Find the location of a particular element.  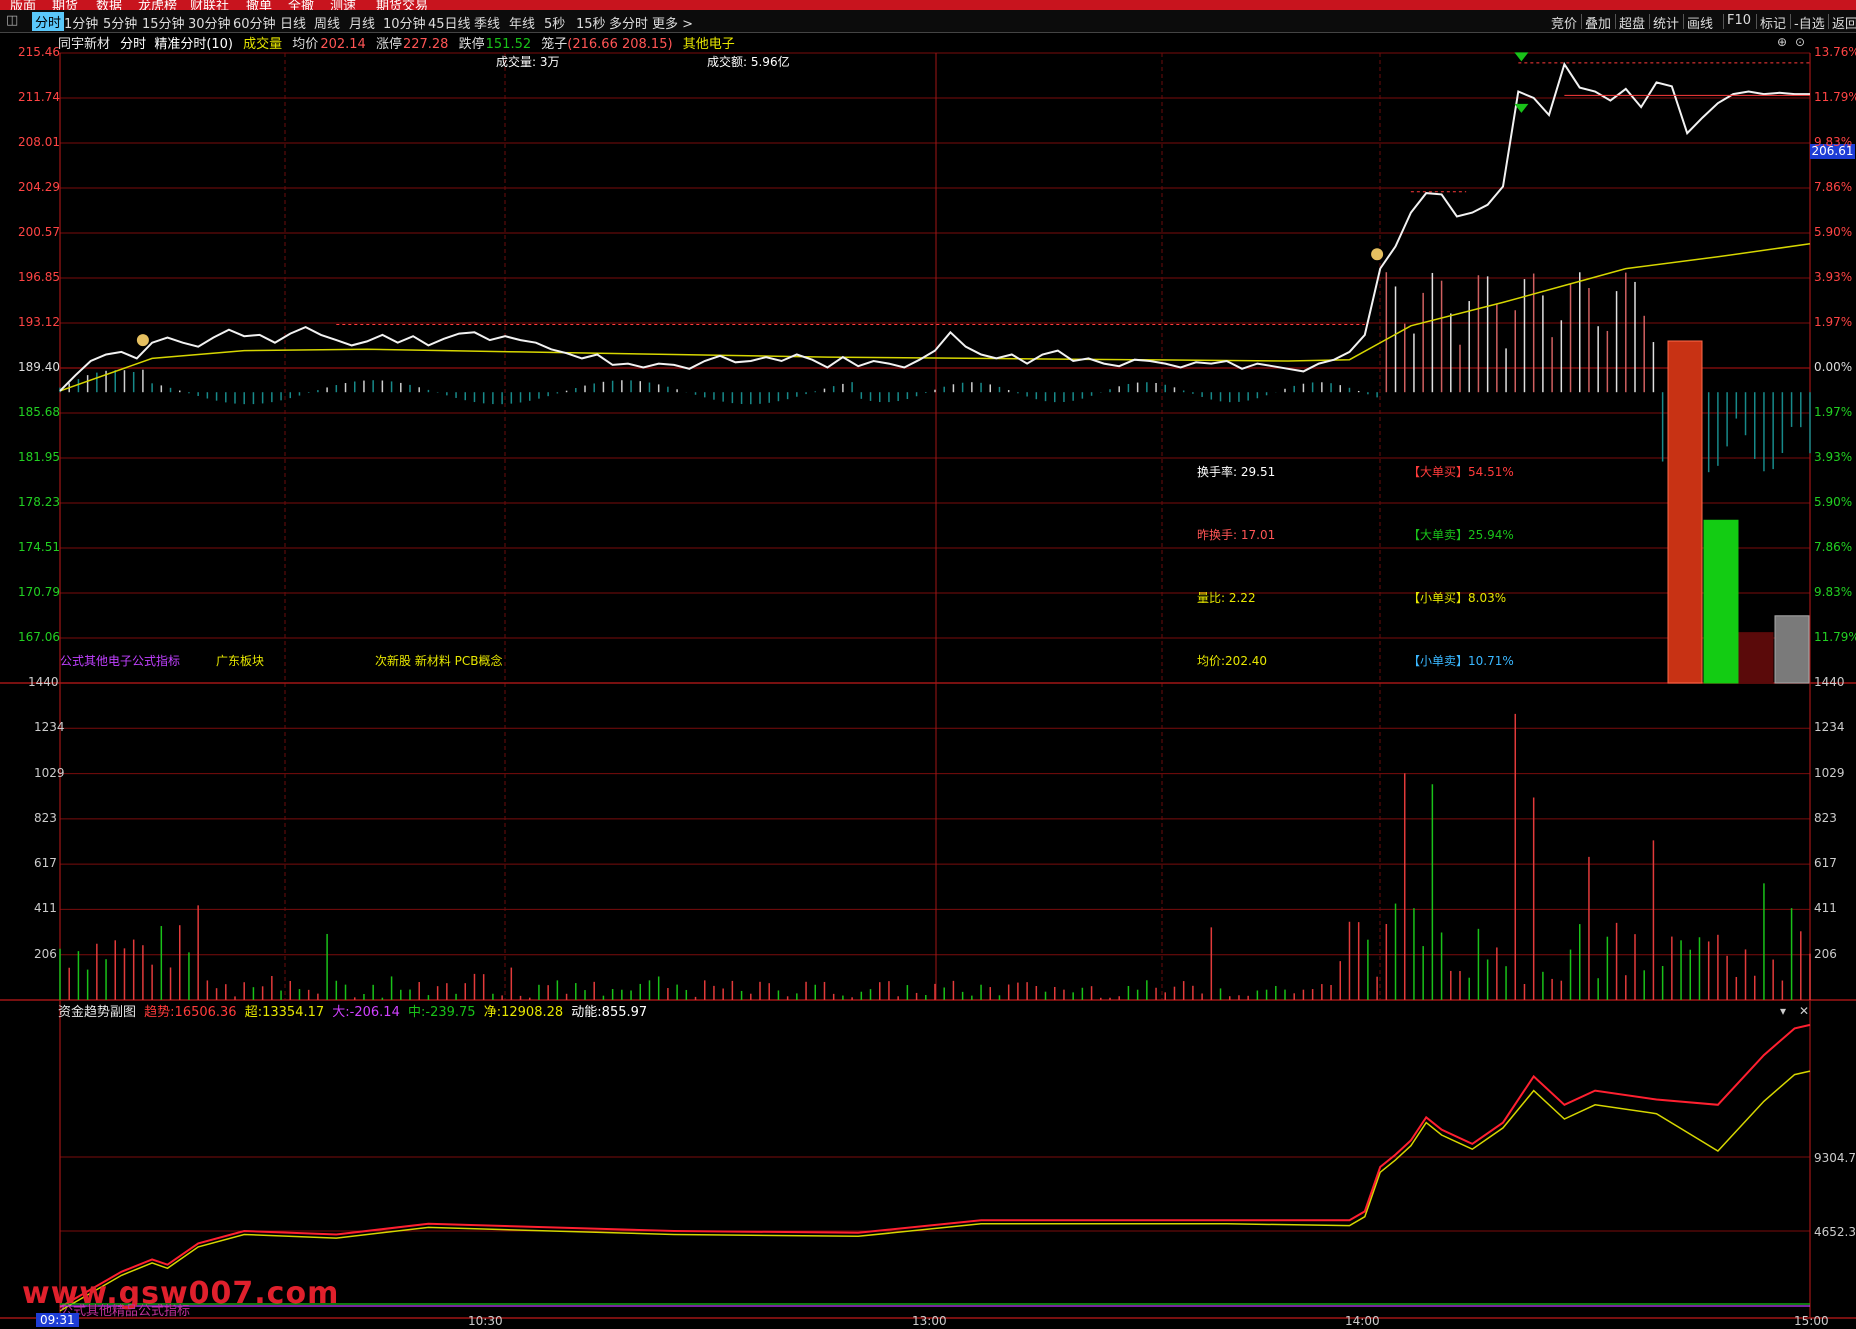

volume-tick: 1234 is located at coordinates (49, 727).